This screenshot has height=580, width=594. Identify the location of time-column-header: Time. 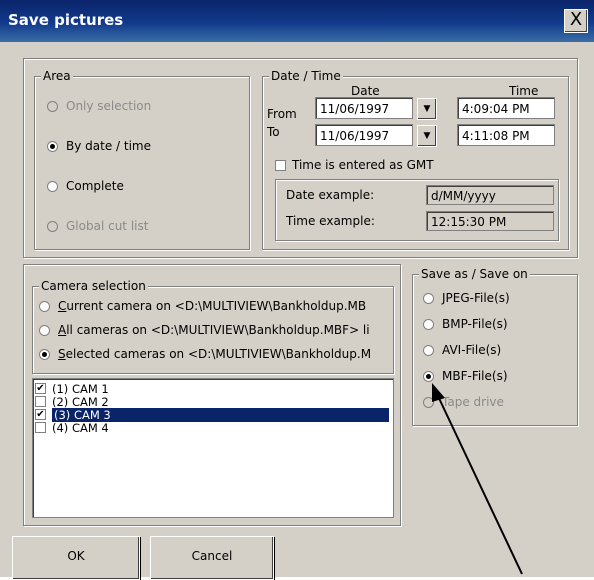
(524, 91).